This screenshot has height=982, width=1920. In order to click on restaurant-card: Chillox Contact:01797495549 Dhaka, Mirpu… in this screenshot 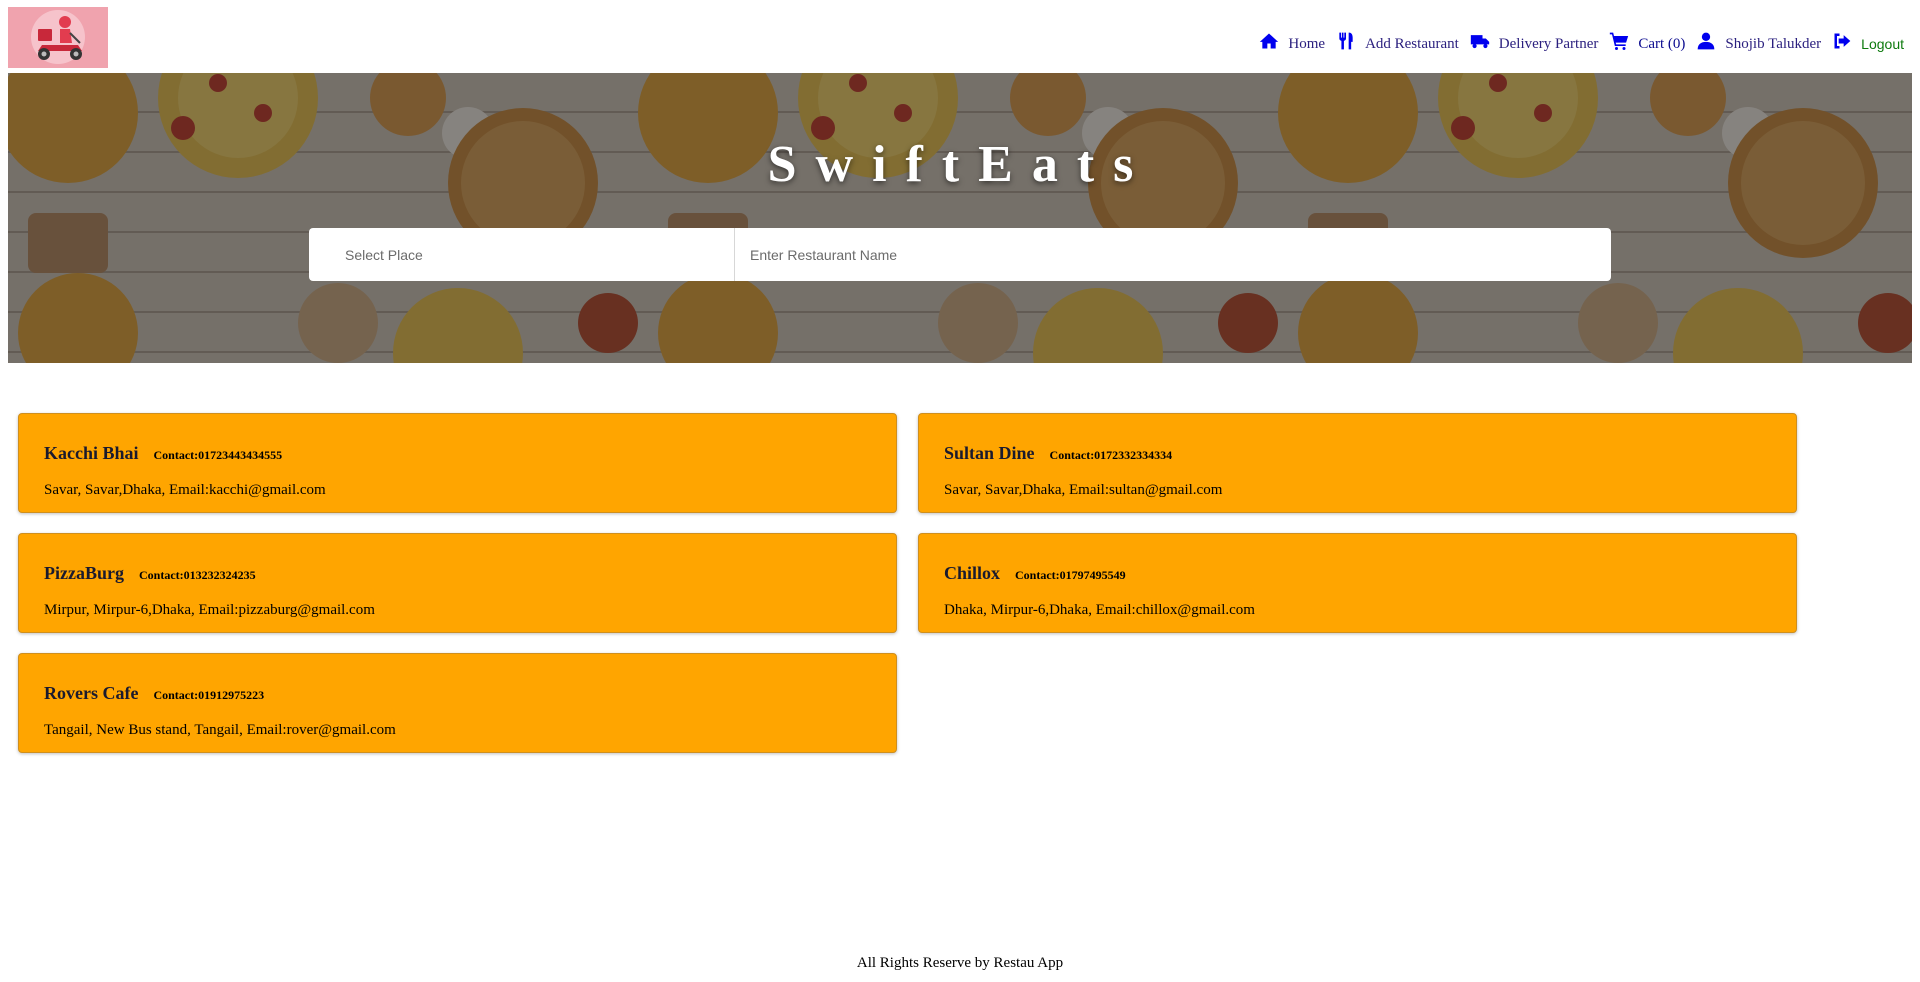, I will do `click(1357, 583)`.